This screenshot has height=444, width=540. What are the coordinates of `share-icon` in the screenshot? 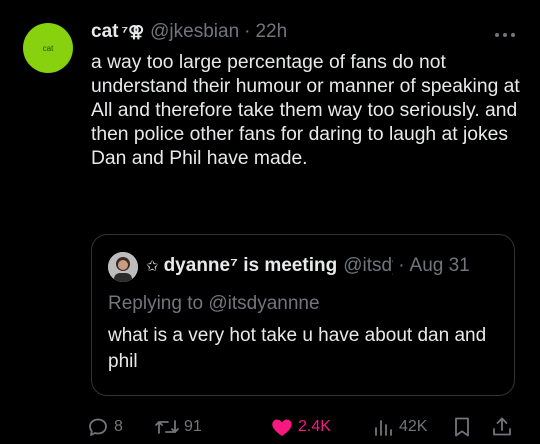 It's located at (502, 427).